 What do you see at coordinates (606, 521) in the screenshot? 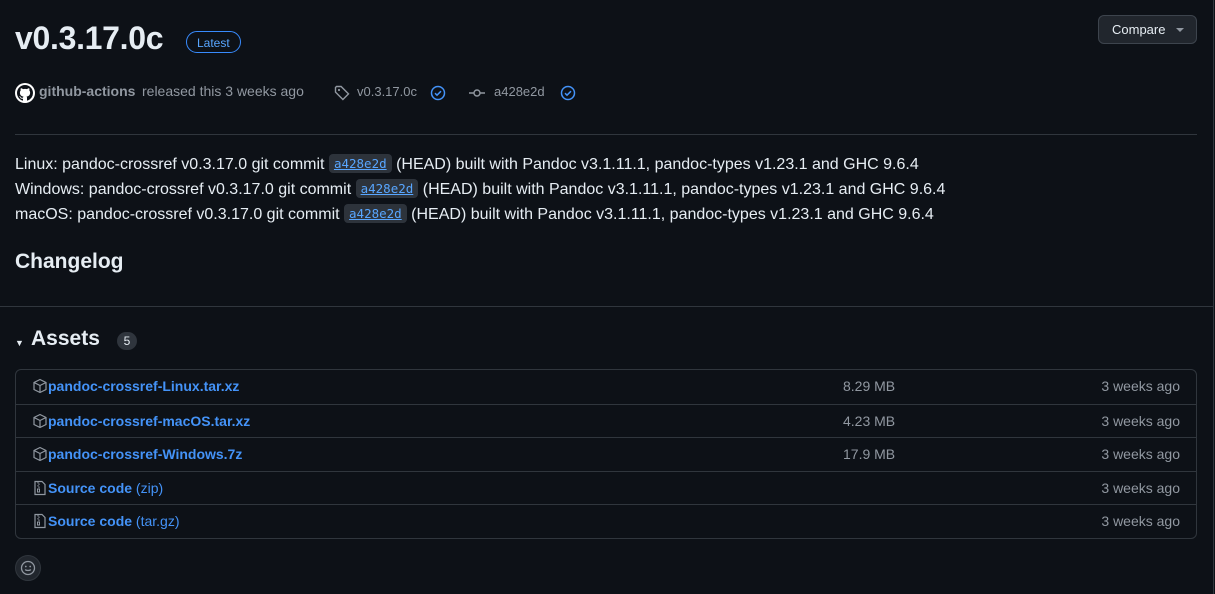
I see `asset-row: Source code (tar.gz) 3 weeks ago` at bounding box center [606, 521].